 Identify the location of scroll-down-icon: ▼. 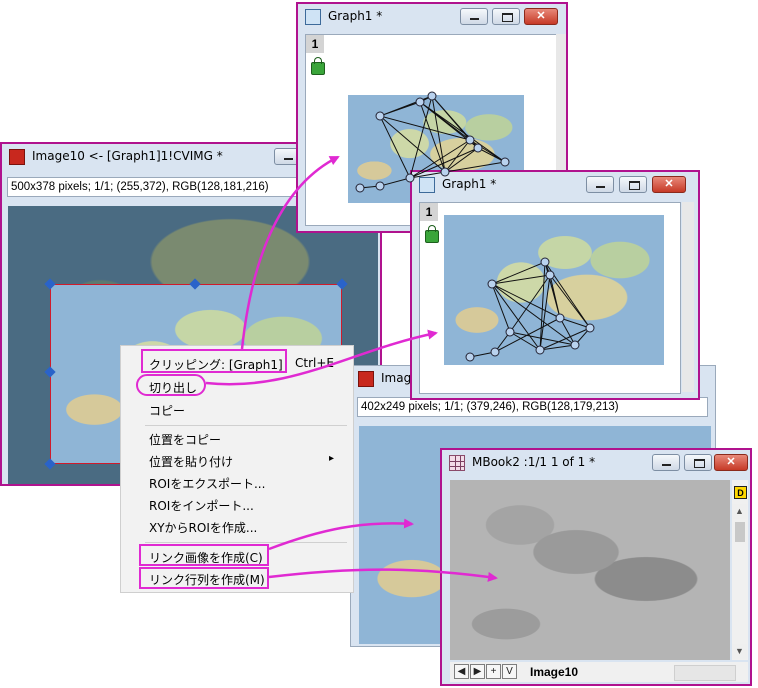
(739, 651).